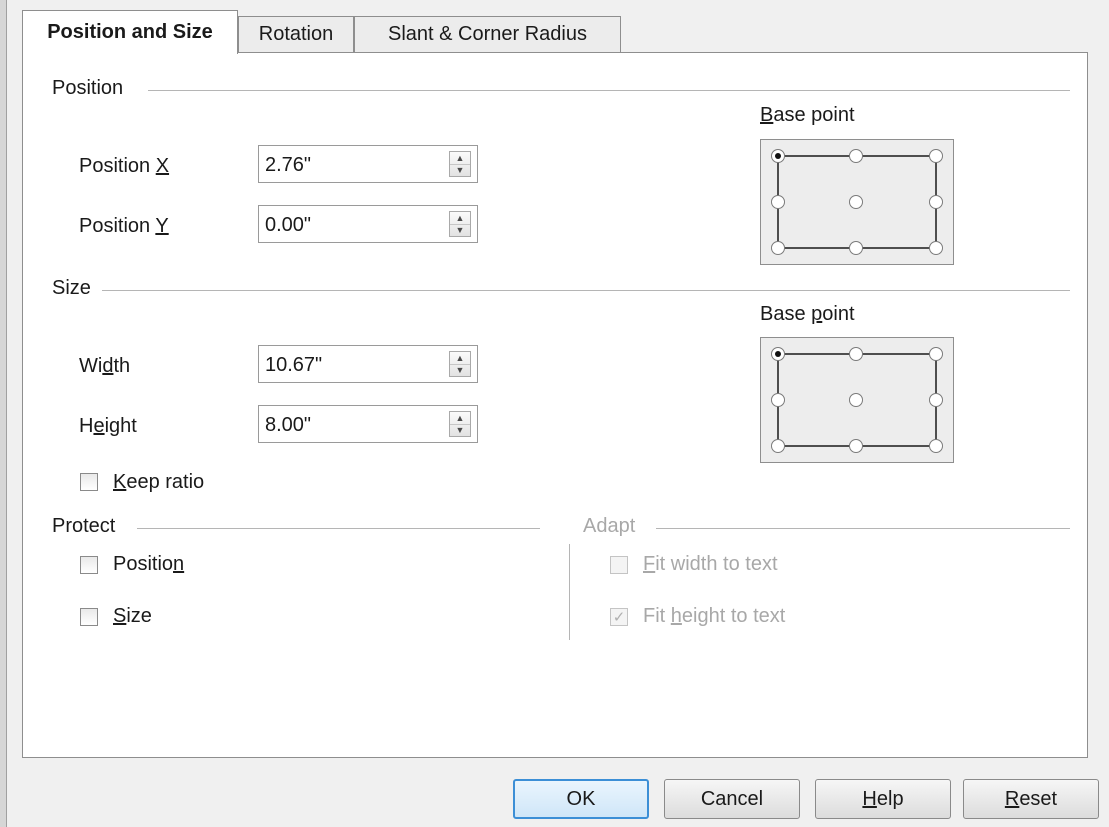 The width and height of the screenshot is (1109, 827). What do you see at coordinates (338, 528) in the screenshot?
I see `protect-section-divider` at bounding box center [338, 528].